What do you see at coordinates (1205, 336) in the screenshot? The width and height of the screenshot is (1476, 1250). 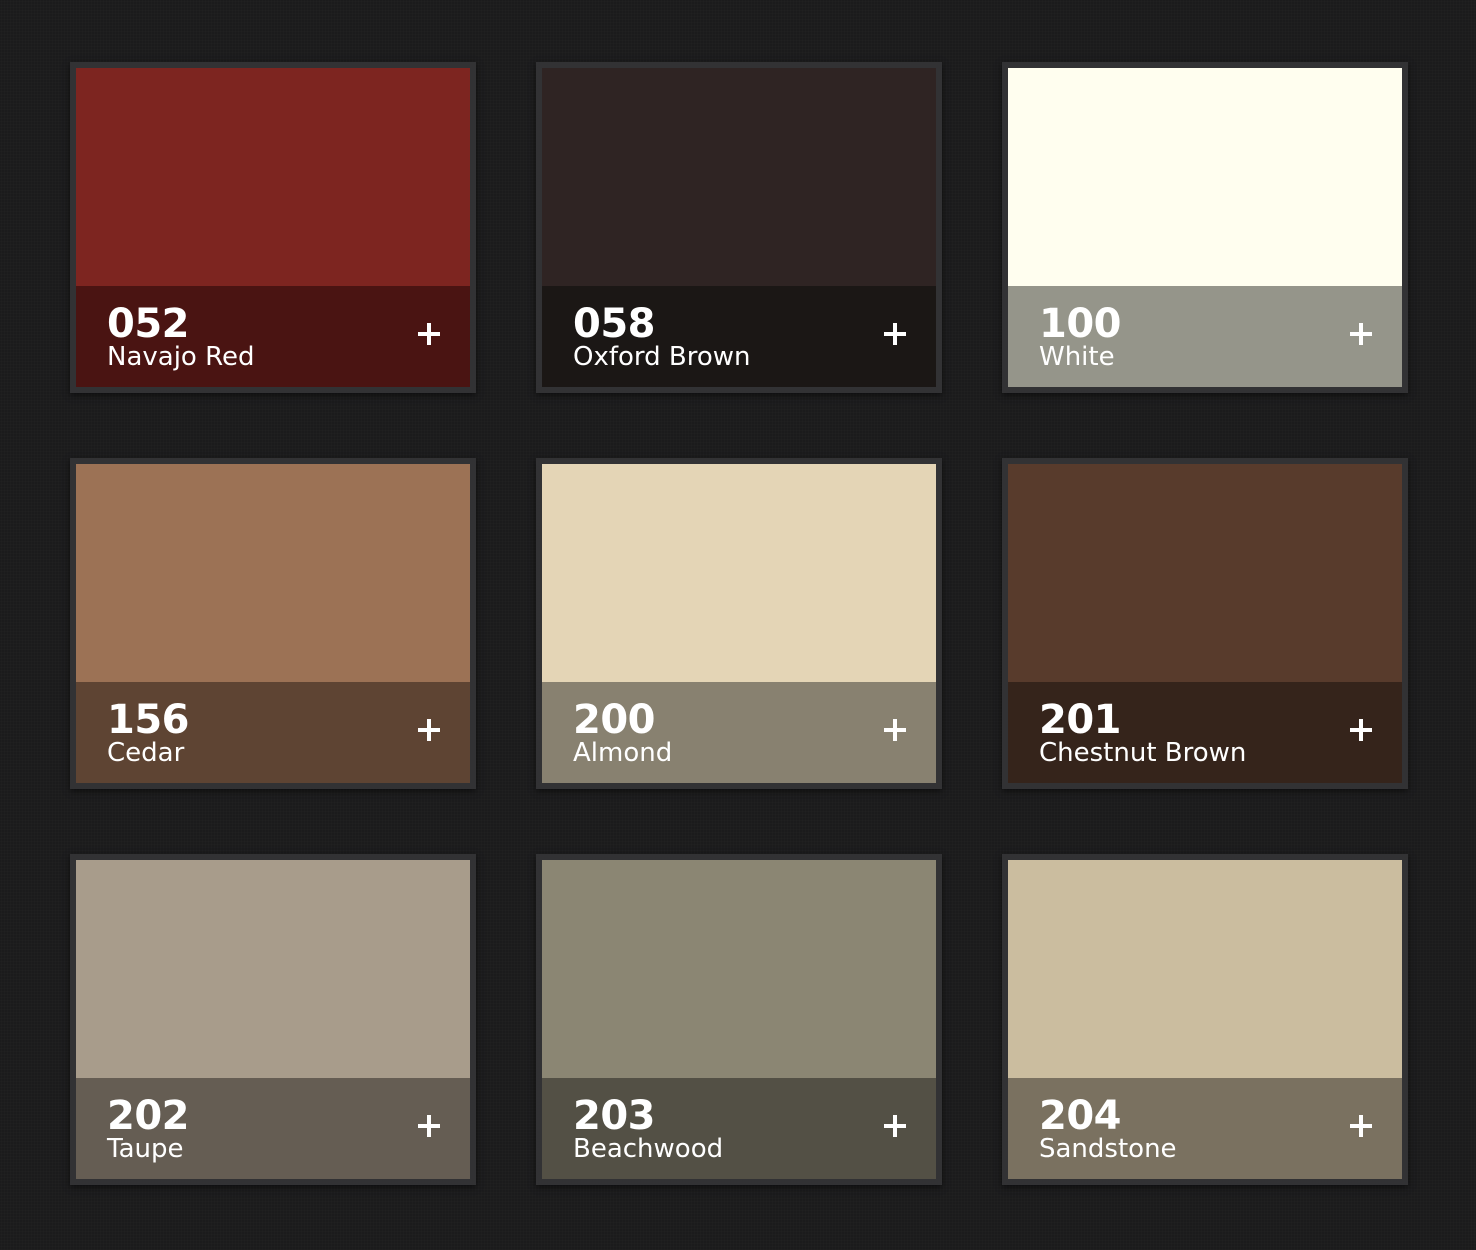 I see `swatch-label-bar: 100 White` at bounding box center [1205, 336].